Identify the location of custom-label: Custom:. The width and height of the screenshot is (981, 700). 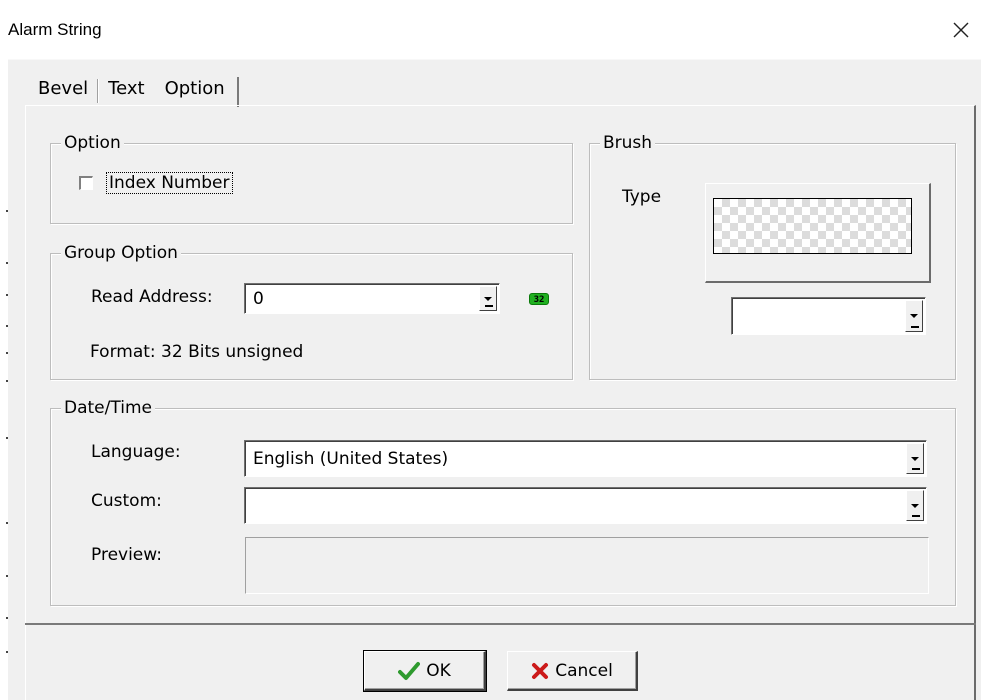
(126, 501).